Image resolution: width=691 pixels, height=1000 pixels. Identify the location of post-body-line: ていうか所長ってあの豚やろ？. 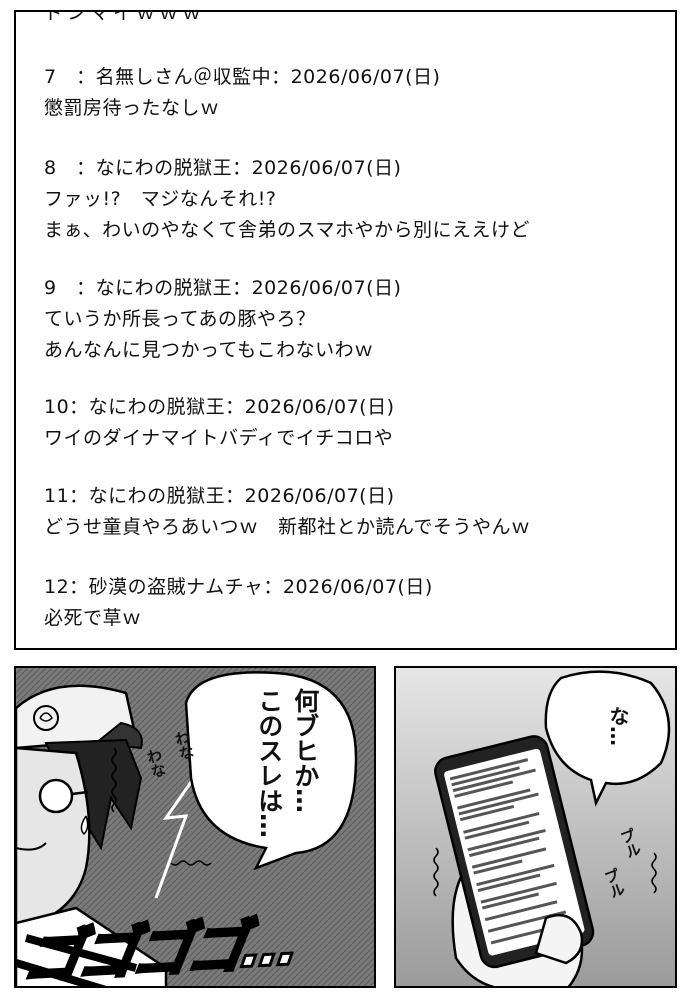
(180, 319).